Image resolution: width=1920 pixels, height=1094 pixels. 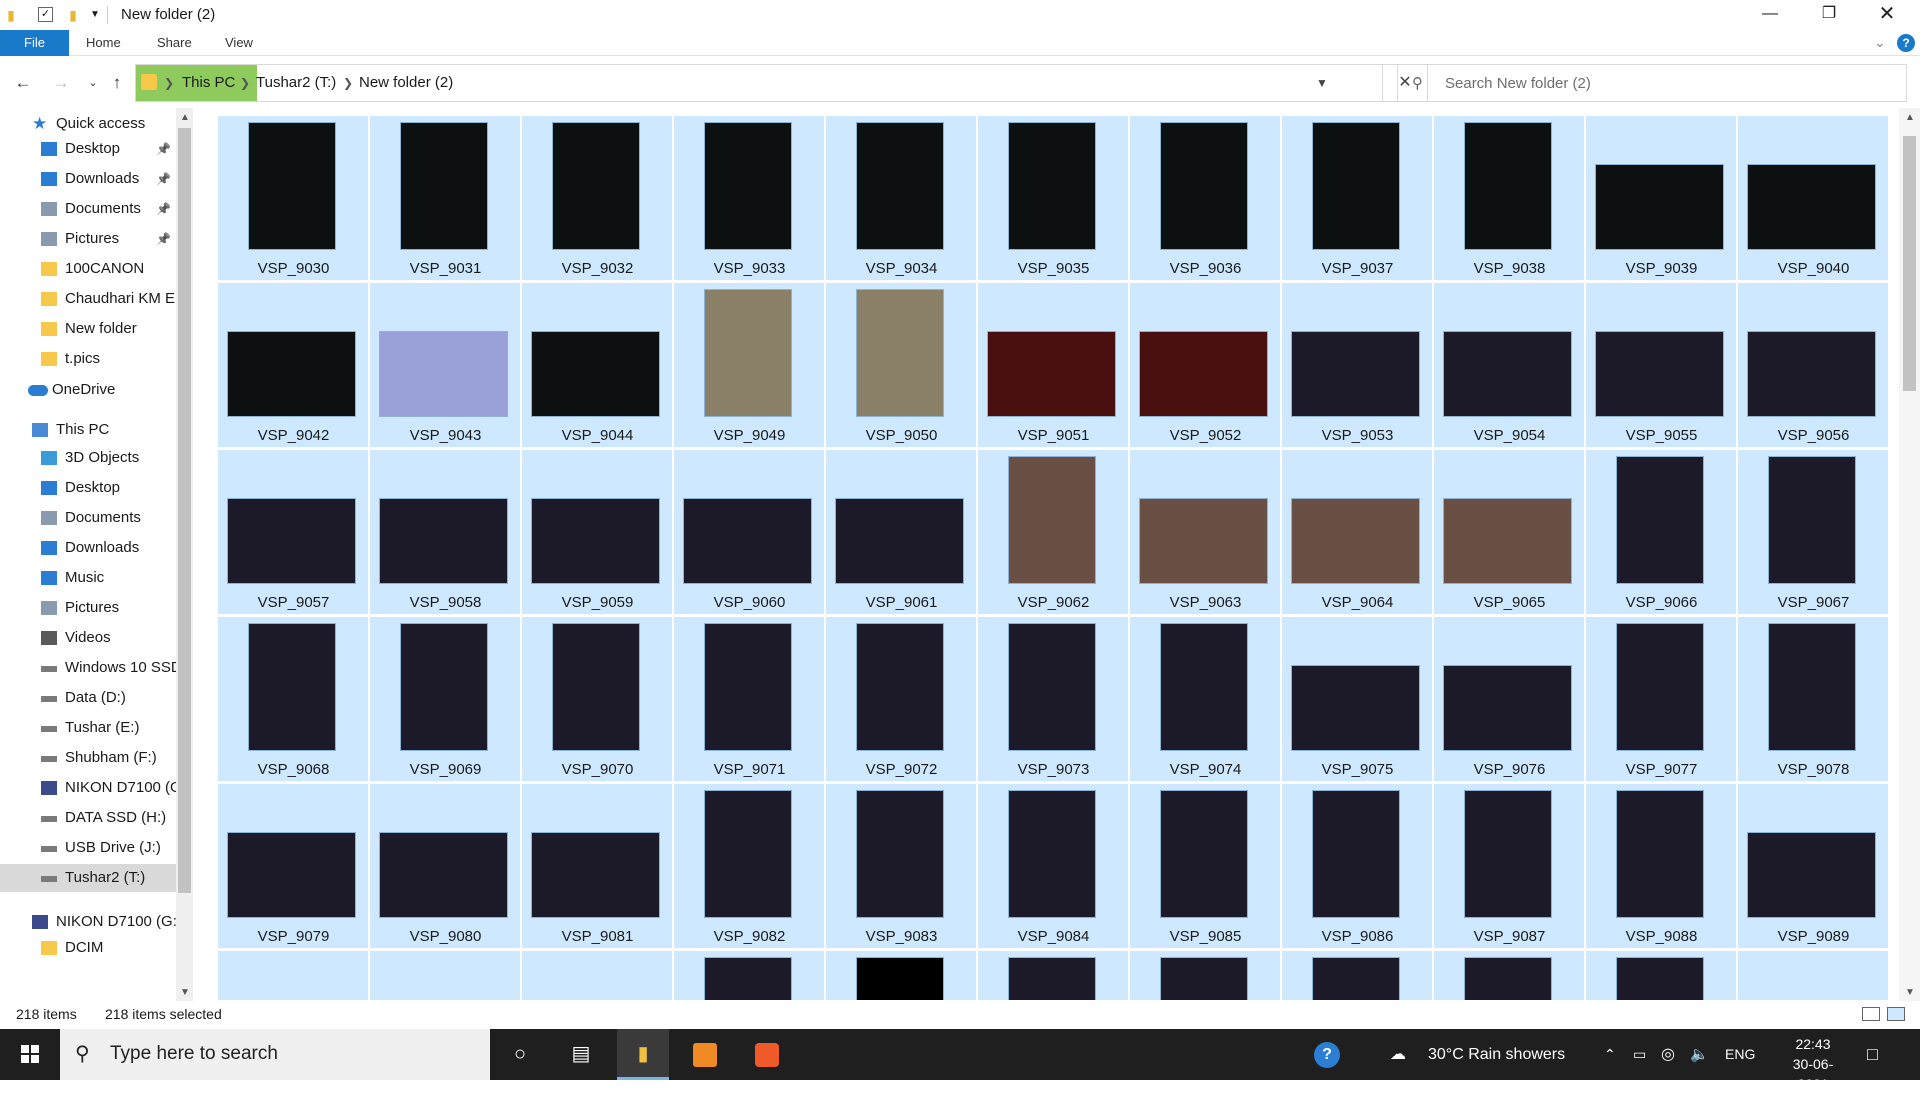 I want to click on file-item: VSP_9074, so click(x=1205, y=699).